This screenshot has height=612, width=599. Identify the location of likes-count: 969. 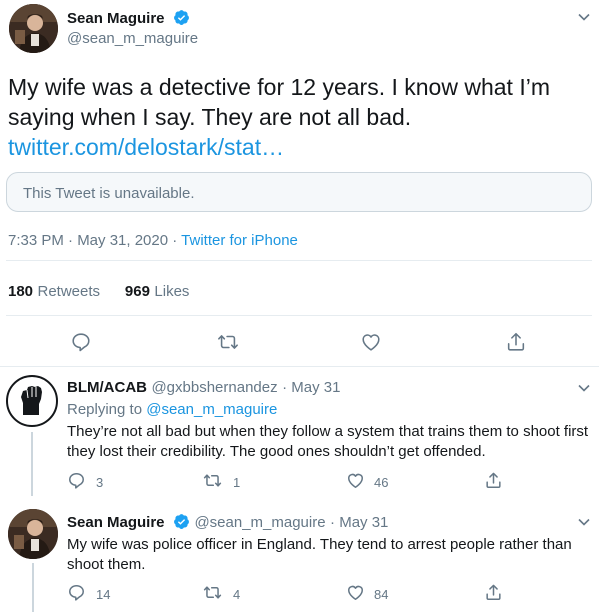
(137, 291).